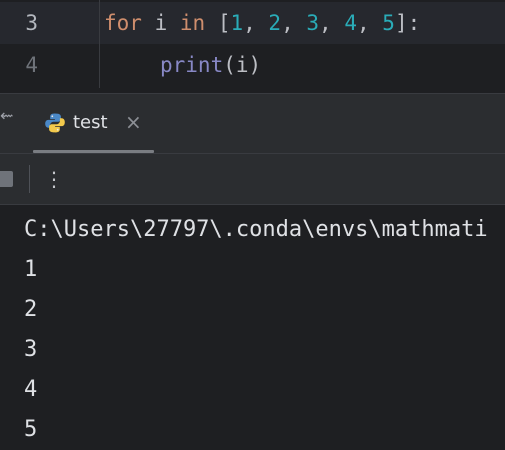 The width and height of the screenshot is (505, 450). I want to click on stop-icon, so click(6, 179).